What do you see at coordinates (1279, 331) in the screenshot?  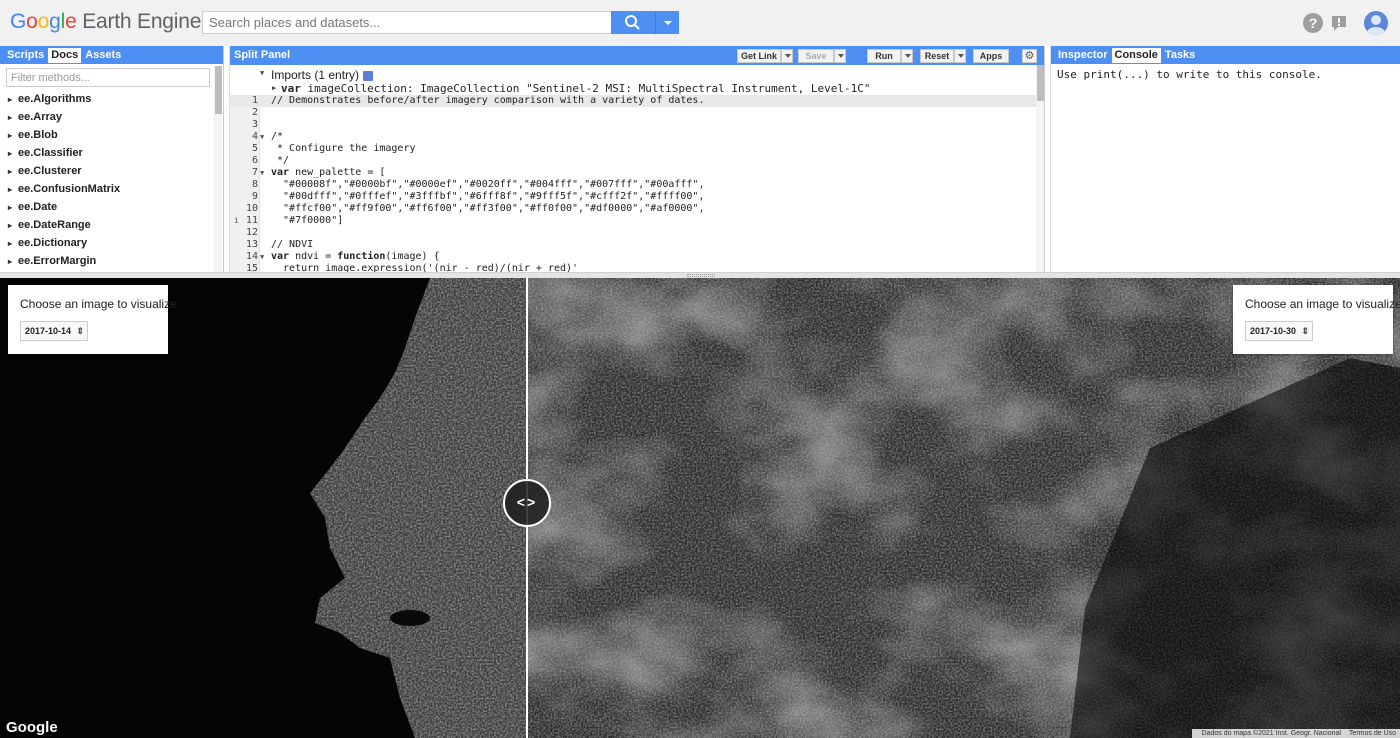 I see `right-date-select: 2017-10-30` at bounding box center [1279, 331].